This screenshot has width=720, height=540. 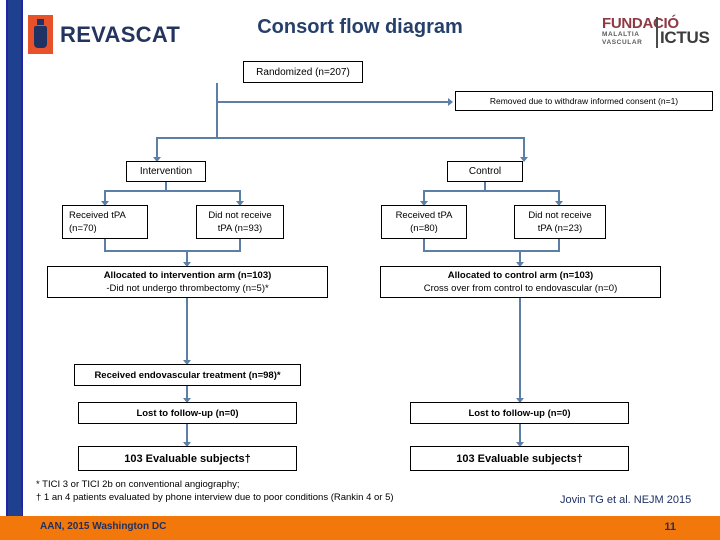 I want to click on sidebar-blue-bar, so click(x=15, y=258).